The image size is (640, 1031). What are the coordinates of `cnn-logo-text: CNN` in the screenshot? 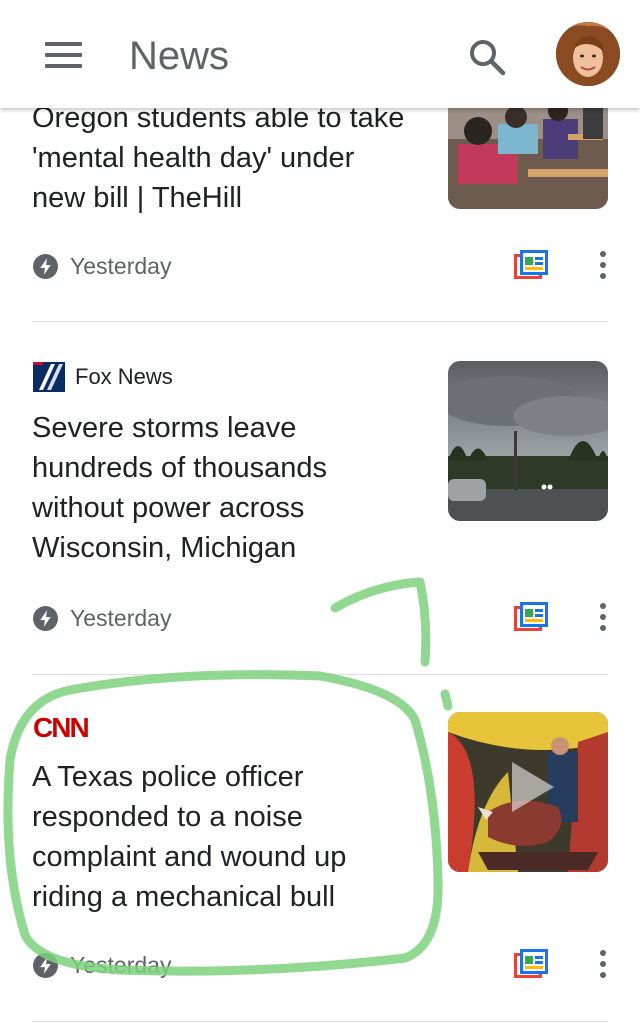 It's located at (60, 727).